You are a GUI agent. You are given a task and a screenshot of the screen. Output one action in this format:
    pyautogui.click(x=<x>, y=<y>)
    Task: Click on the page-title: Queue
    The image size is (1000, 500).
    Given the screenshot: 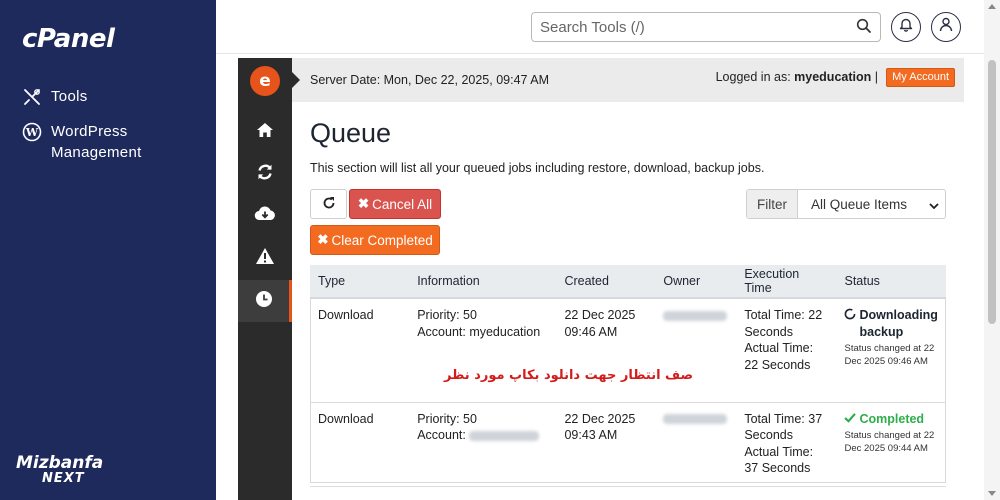 What is the action you would take?
    pyautogui.click(x=351, y=133)
    